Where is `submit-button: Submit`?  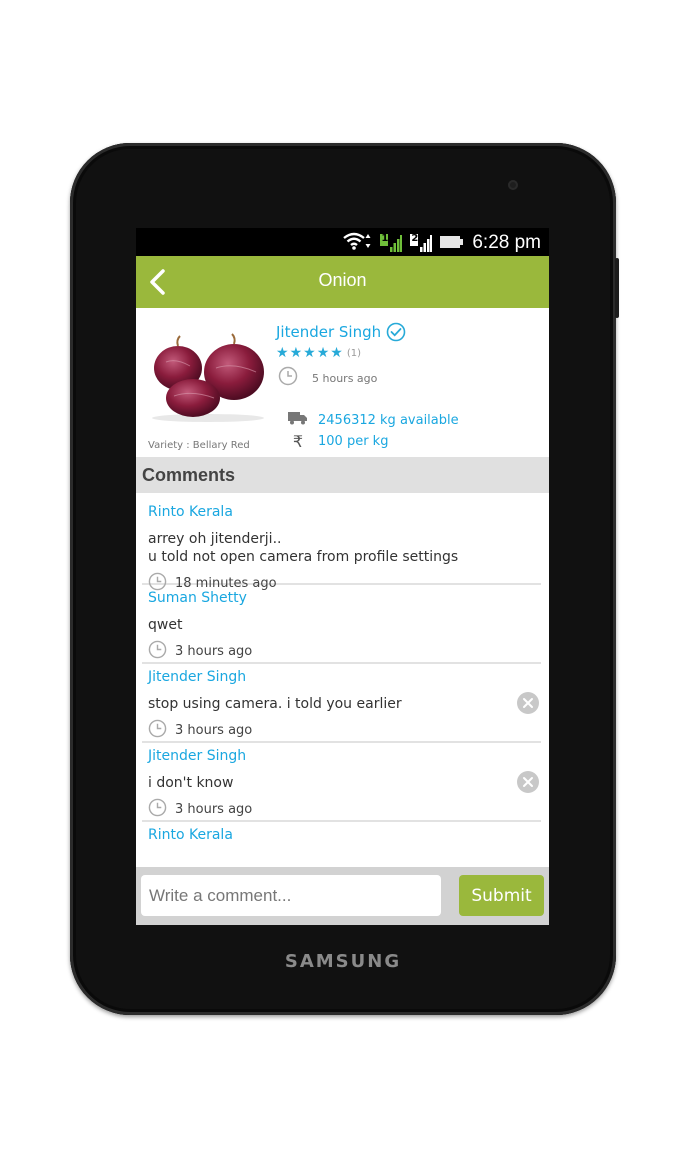
submit-button: Submit is located at coordinates (501, 895).